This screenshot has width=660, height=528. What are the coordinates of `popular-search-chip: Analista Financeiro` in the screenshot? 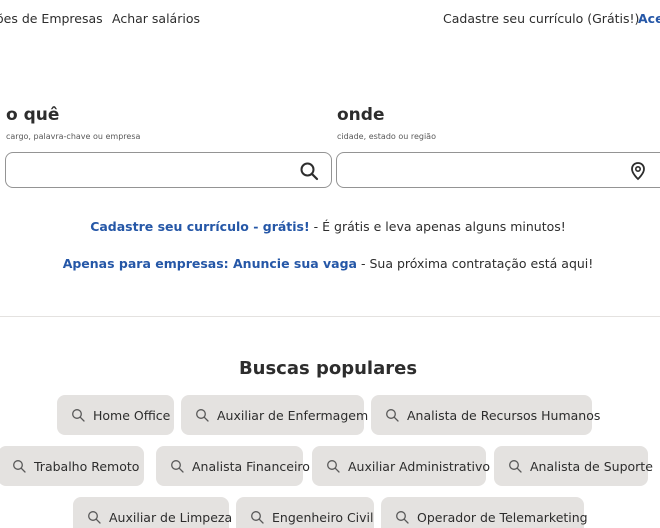 It's located at (233, 466).